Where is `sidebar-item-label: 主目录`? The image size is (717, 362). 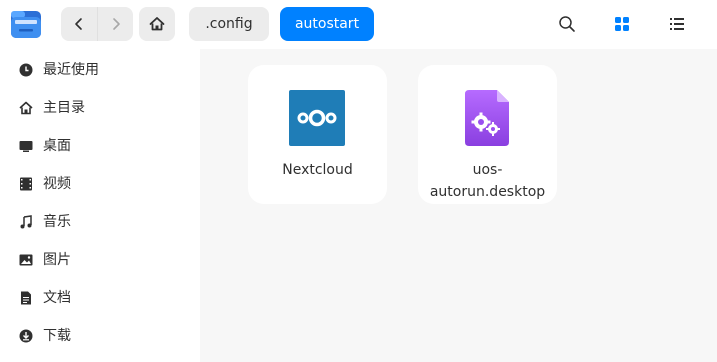 sidebar-item-label: 主目录 is located at coordinates (64, 108).